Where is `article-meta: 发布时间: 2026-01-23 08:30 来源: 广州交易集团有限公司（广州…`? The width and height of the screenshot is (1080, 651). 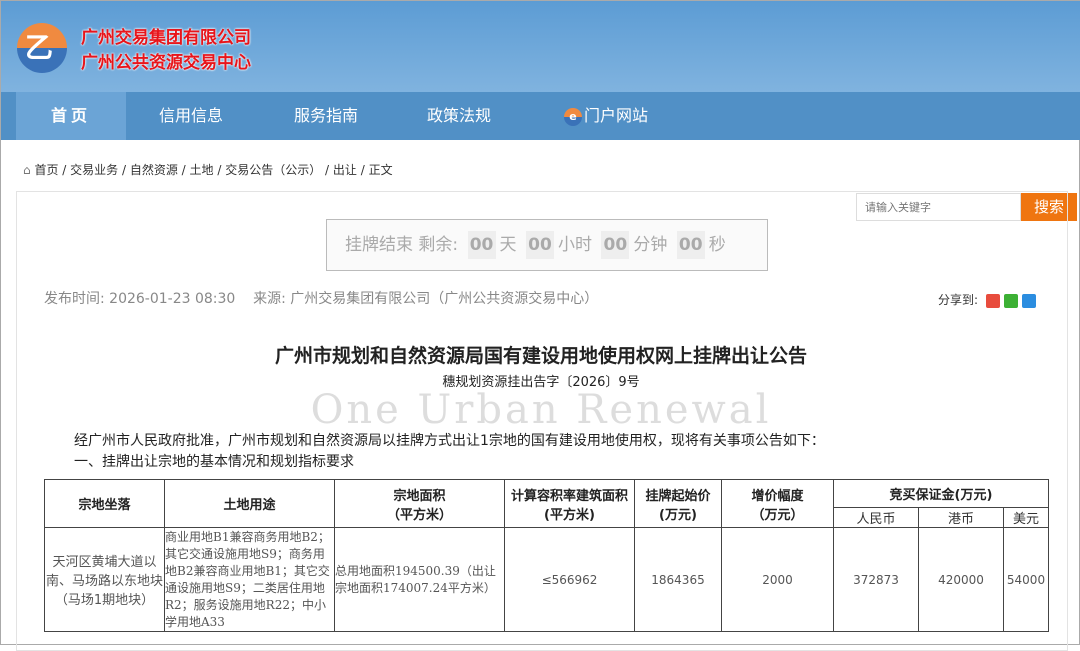 article-meta: 发布时间: 2026-01-23 08:30 来源: 广州交易集团有限公司（广州… is located at coordinates (321, 298).